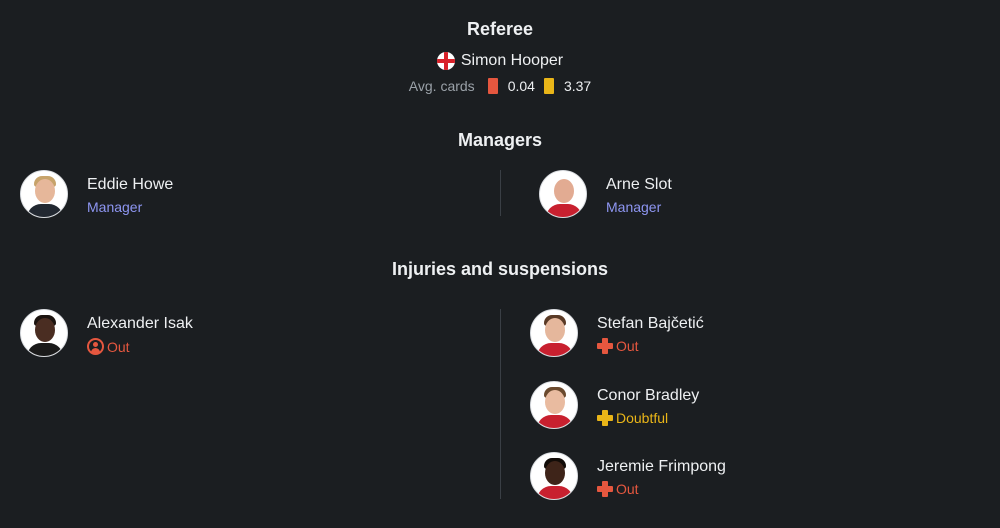 The image size is (1000, 528). Describe the element at coordinates (96, 194) in the screenshot. I see `manager-home: Eddie Howe Manager` at that location.